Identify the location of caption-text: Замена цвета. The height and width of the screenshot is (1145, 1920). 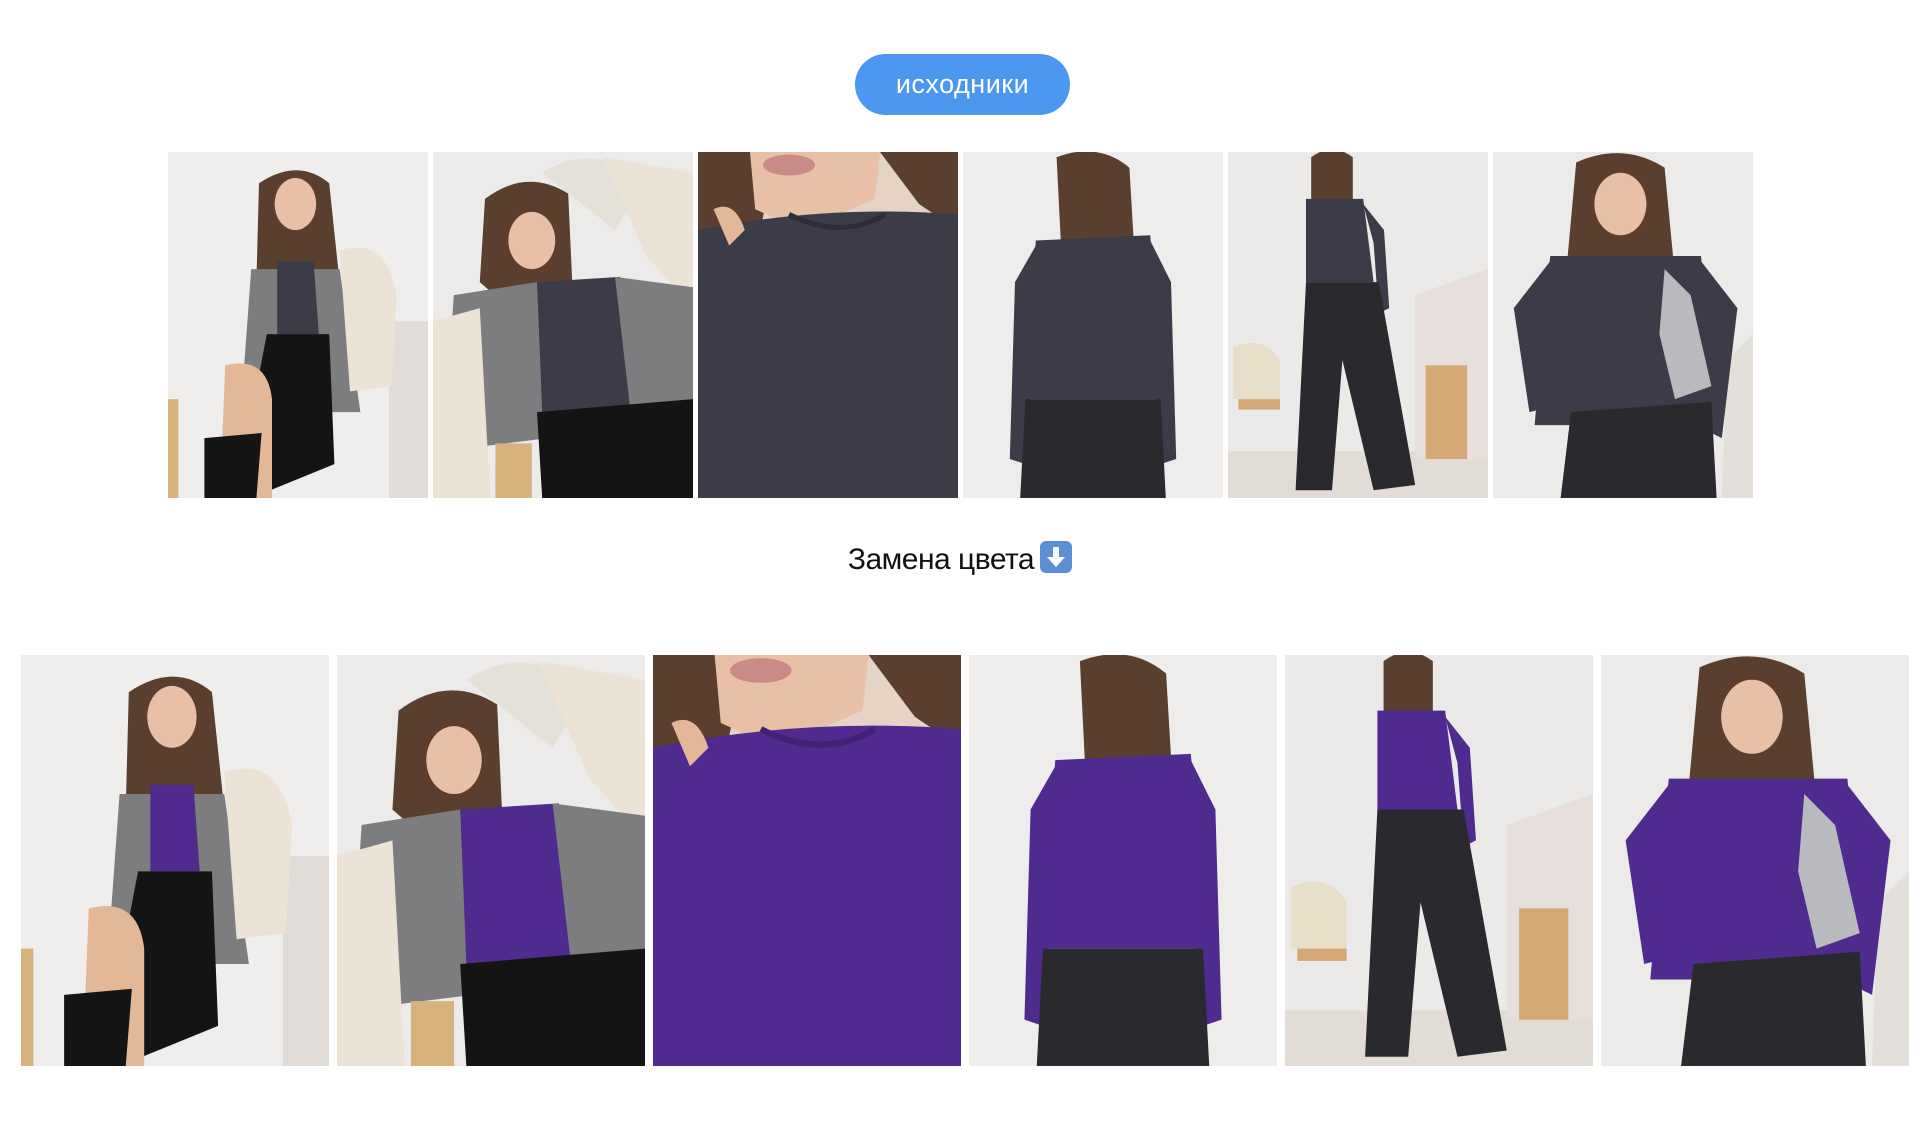
(941, 559).